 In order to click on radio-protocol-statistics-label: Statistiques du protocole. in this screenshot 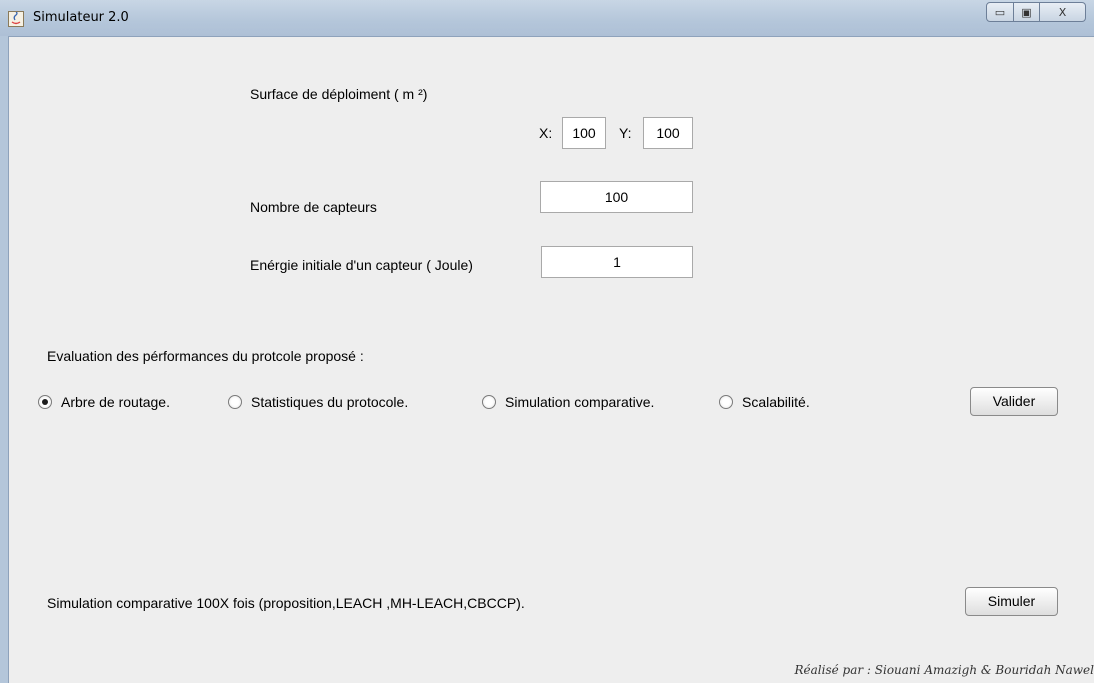, I will do `click(330, 402)`.